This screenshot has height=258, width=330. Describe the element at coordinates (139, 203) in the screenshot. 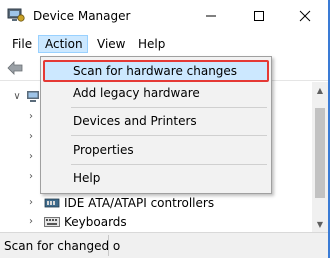

I see `tree-item-label: IDE ATA/ATAPI controllers` at that location.